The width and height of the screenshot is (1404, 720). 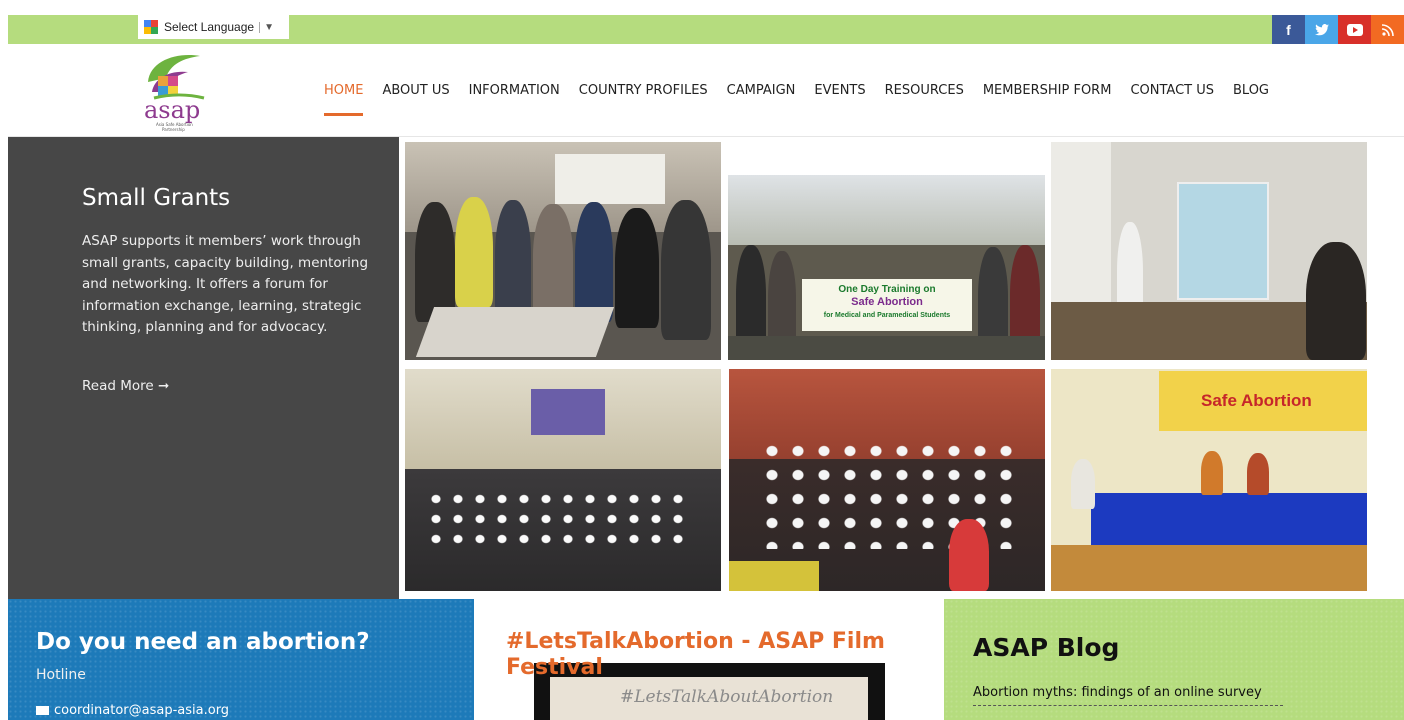 What do you see at coordinates (761, 90) in the screenshot?
I see `nav-campaign: CAMPAIGN` at bounding box center [761, 90].